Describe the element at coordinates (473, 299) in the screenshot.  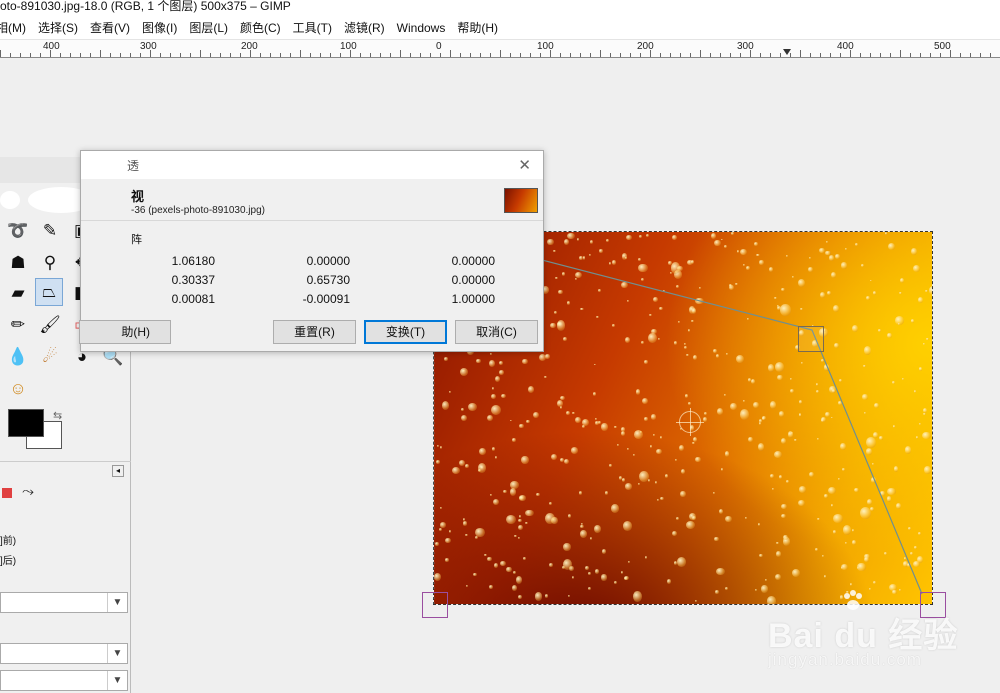
I see `matrix-cell: 1.00000` at that location.